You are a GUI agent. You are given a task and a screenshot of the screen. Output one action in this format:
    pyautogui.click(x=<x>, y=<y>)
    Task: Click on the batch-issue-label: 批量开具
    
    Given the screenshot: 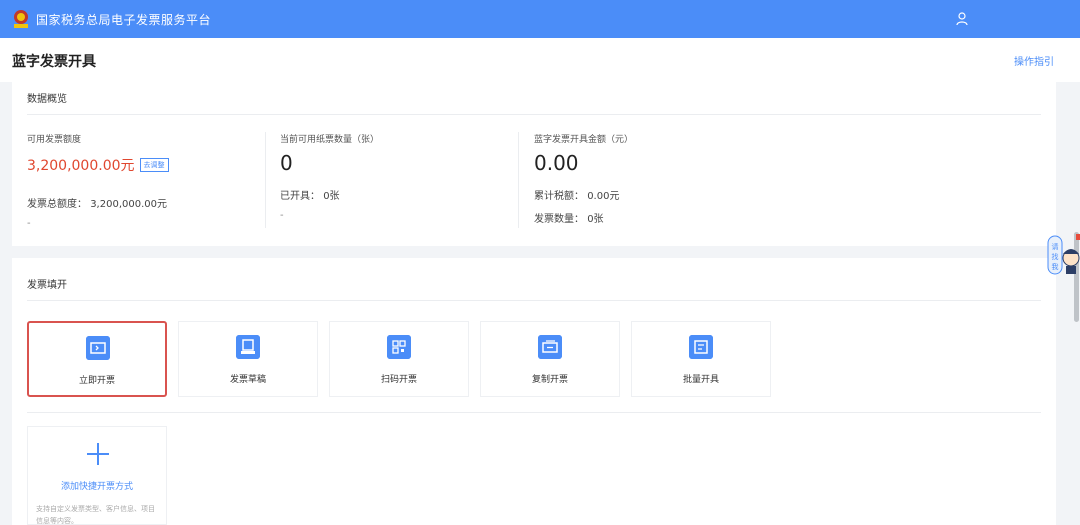 What is the action you would take?
    pyautogui.click(x=700, y=380)
    